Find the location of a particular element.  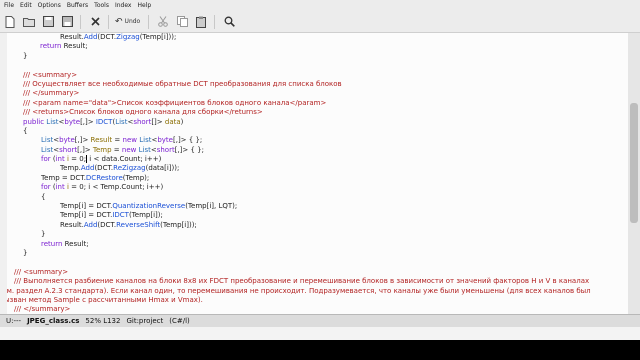

code-token: new is located at coordinates (129, 149).